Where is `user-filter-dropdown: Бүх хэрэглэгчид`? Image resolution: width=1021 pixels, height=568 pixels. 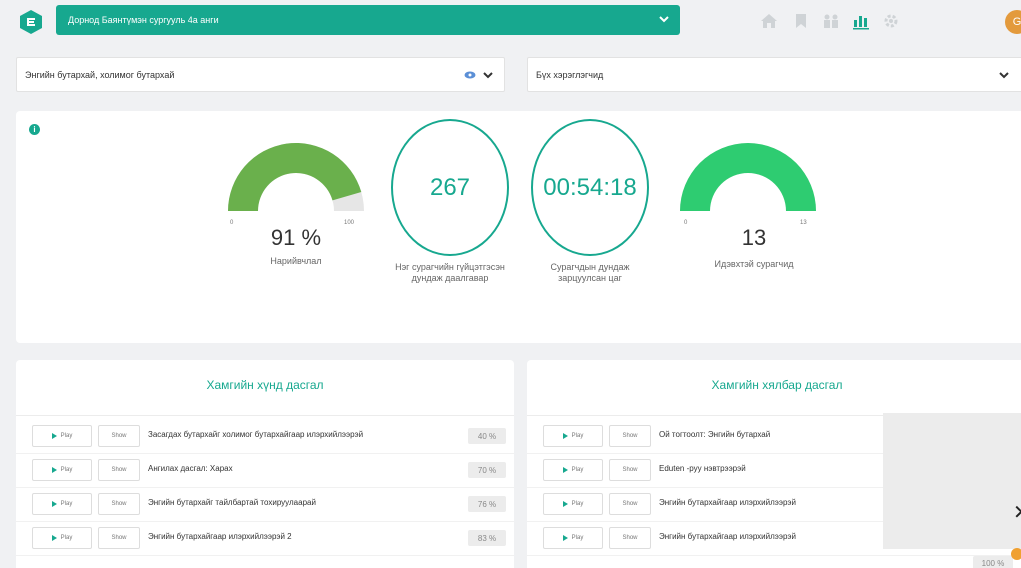
user-filter-dropdown: Бүх хэрэглэгчид is located at coordinates (774, 74).